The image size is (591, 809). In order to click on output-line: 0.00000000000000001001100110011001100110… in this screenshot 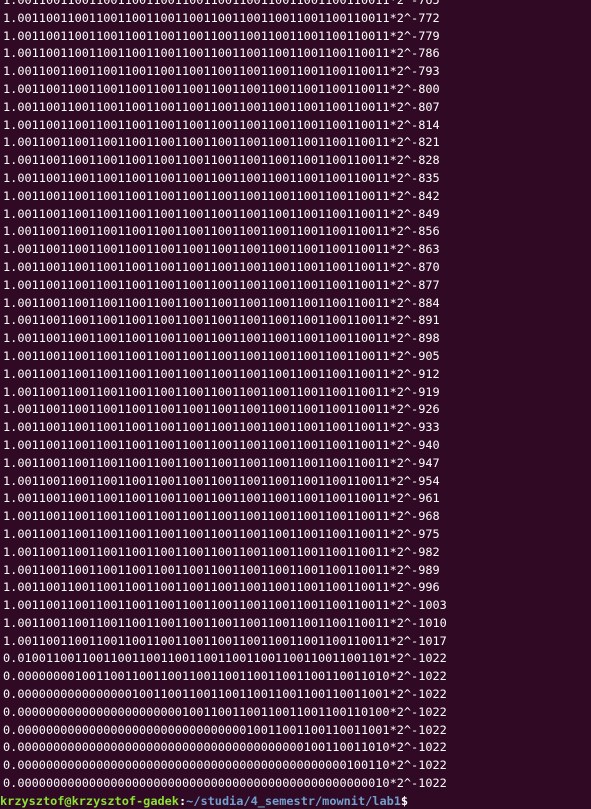, I will do `click(225, 694)`.